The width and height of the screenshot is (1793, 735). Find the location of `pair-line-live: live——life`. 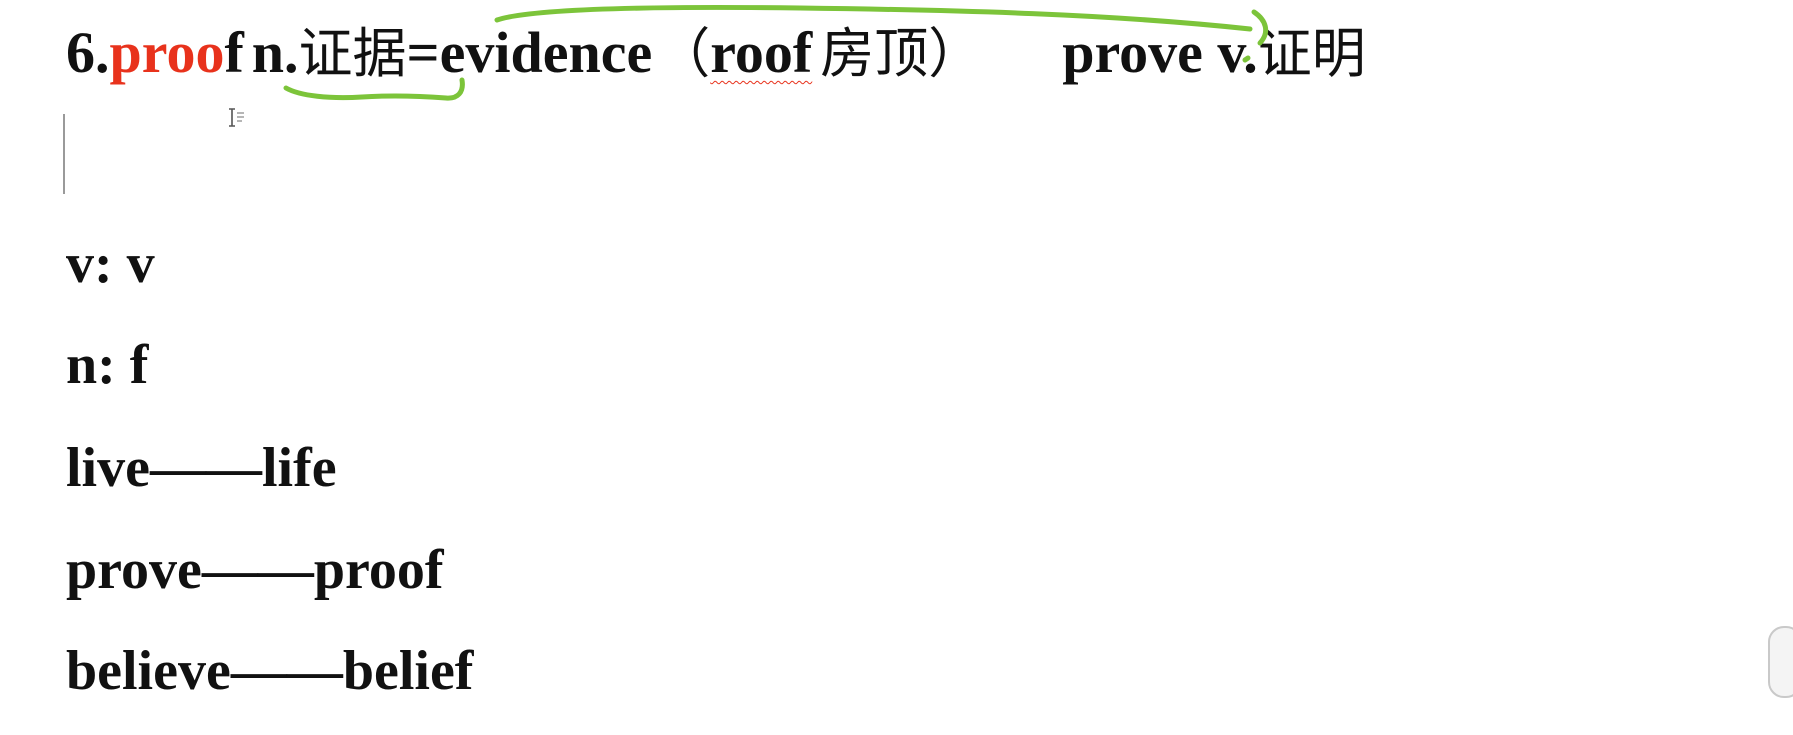

pair-line-live: live——life is located at coordinates (201, 468).